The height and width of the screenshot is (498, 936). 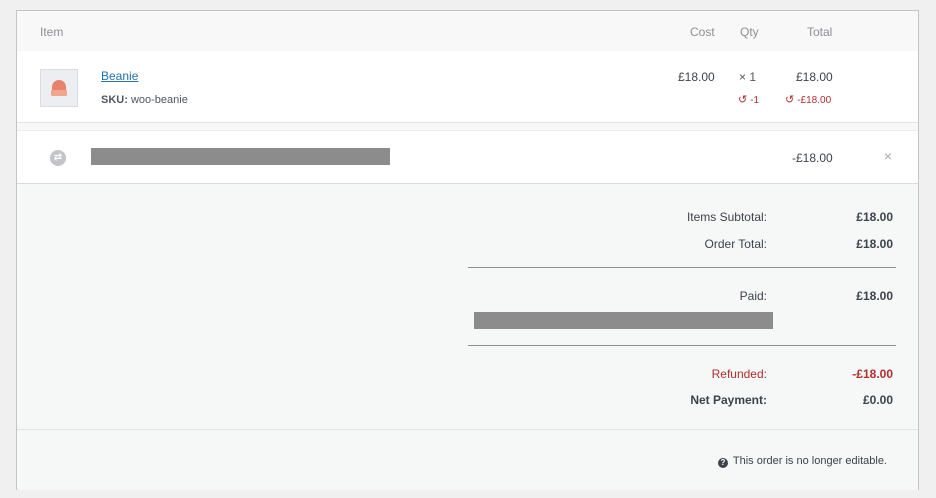 I want to click on order-items-footer: ? This order is no longer editable., so click(x=467, y=460).